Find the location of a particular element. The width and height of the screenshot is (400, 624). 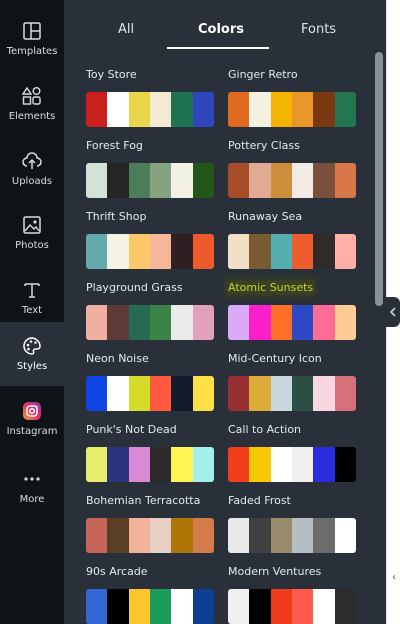

palette-card: Modern Ventures is located at coordinates (292, 594).